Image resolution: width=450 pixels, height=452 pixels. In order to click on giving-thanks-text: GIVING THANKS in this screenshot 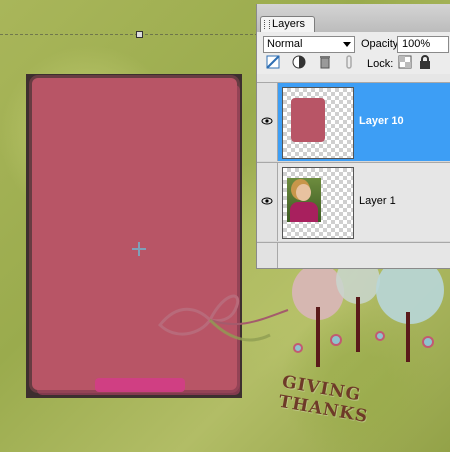, I will do `click(323, 400)`.